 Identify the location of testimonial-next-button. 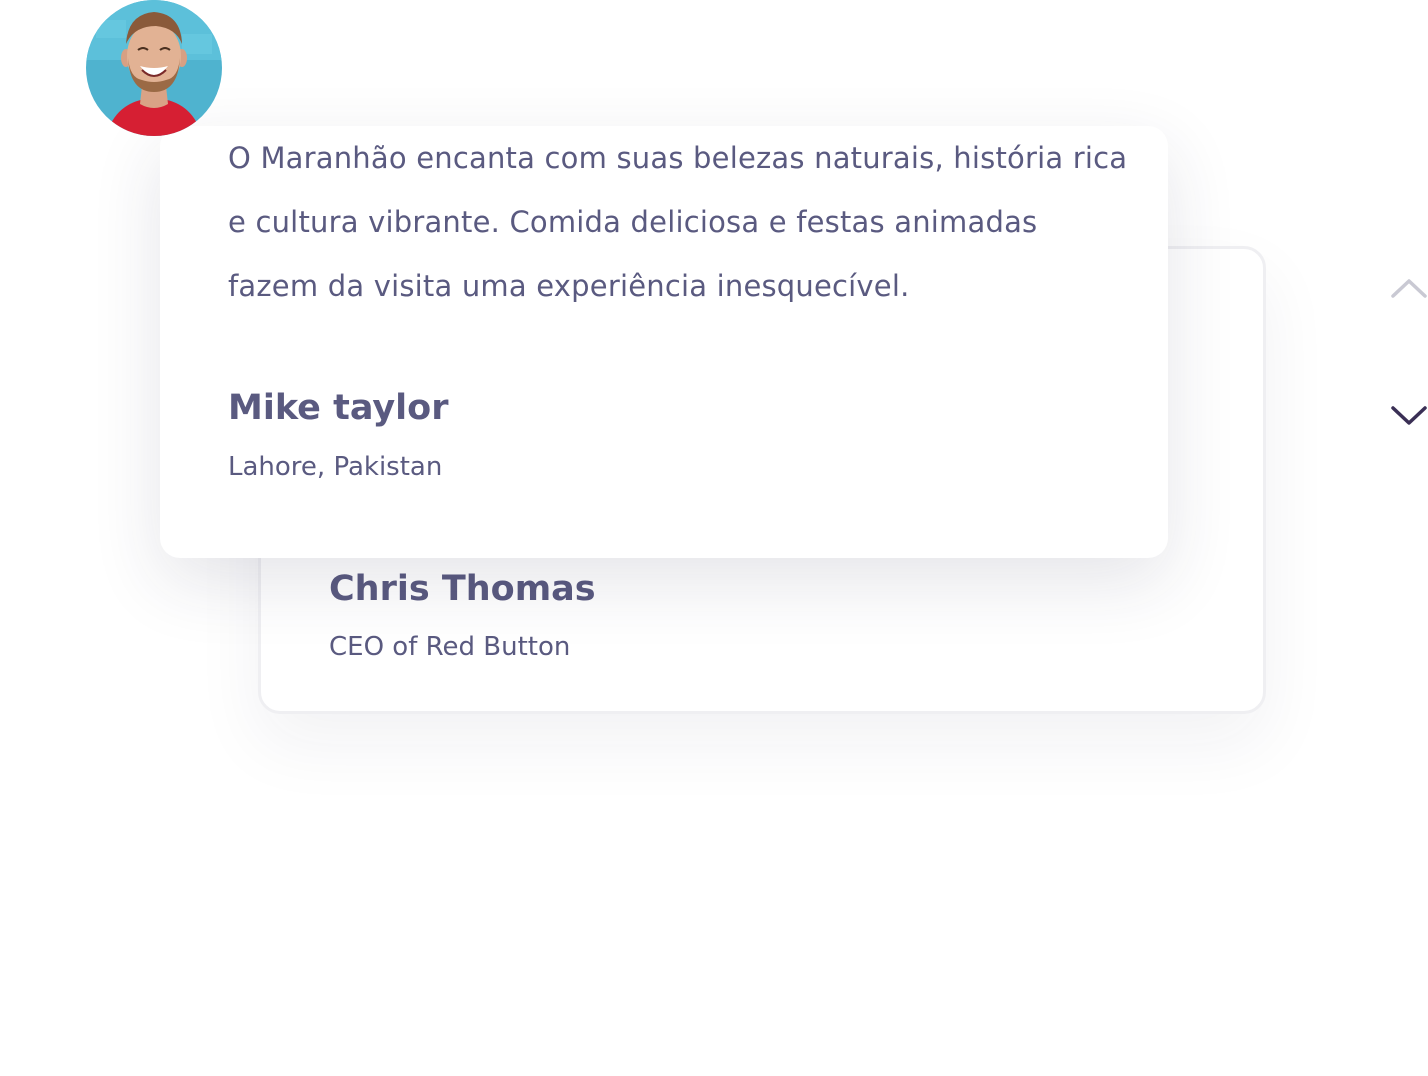
(1409, 416).